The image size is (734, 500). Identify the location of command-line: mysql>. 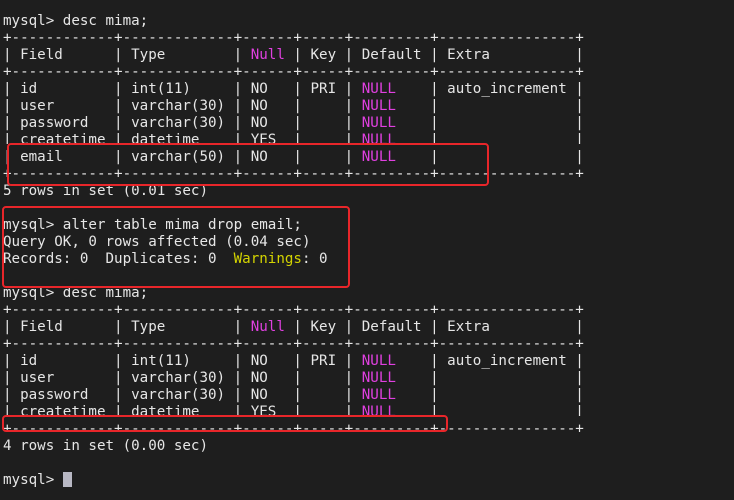
(37, 480).